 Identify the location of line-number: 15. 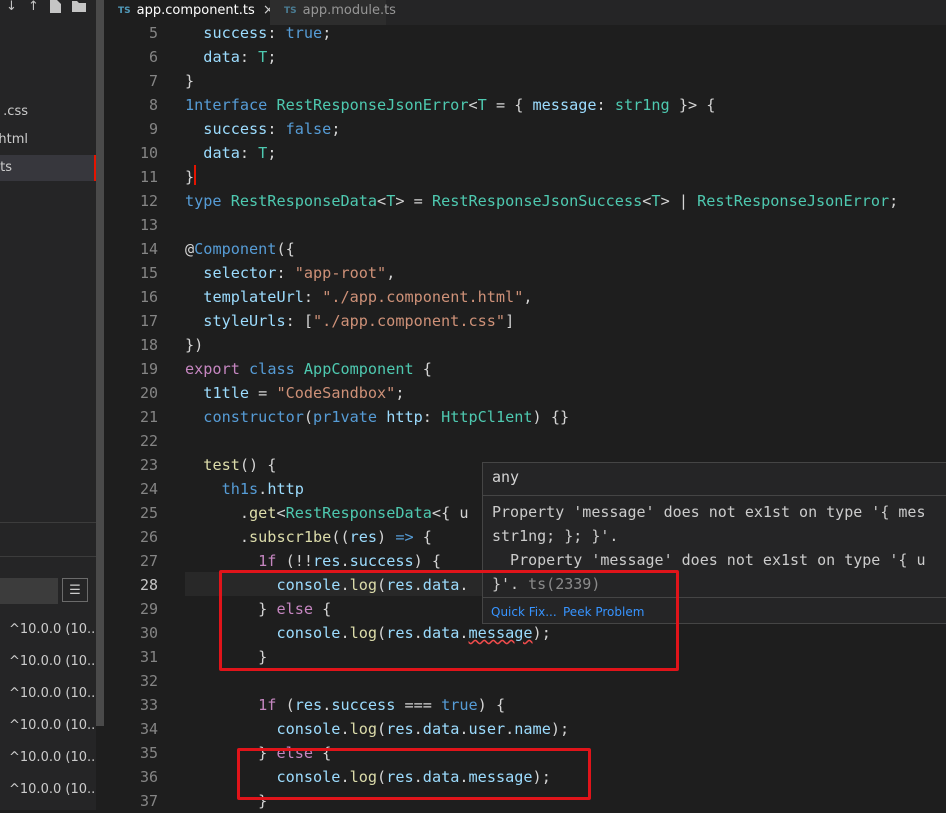
(148, 273).